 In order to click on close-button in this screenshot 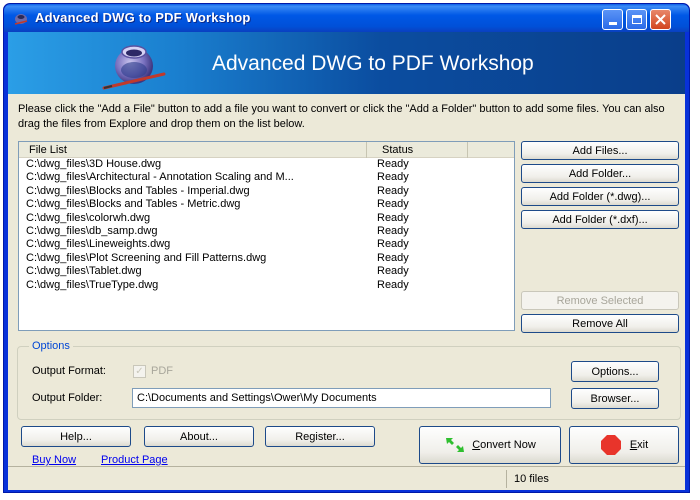, I will do `click(660, 19)`.